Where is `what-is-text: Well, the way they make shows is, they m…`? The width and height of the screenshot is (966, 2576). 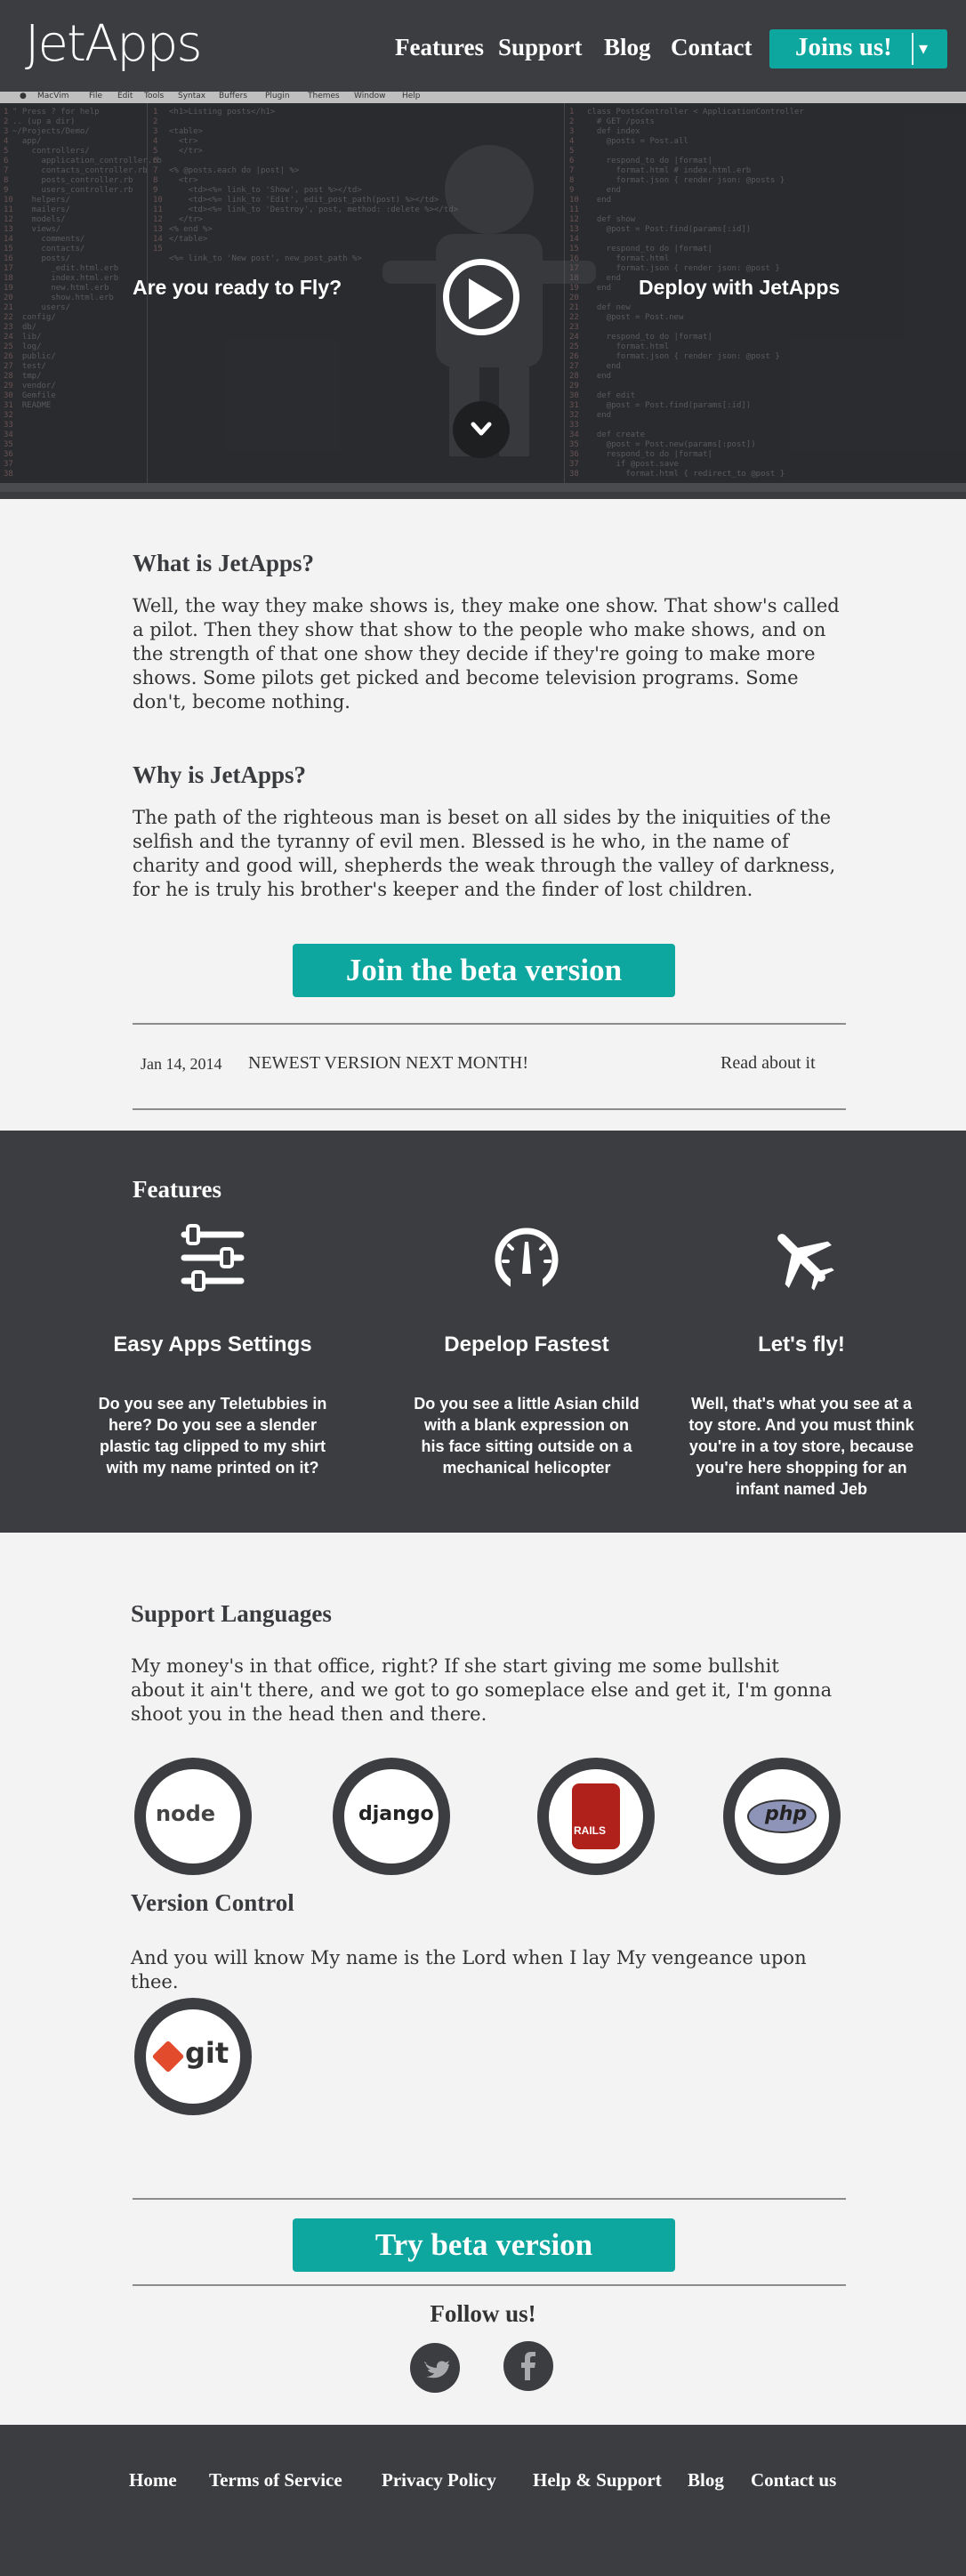
what-is-text: Well, the way they make shows is, they m… is located at coordinates (486, 653).